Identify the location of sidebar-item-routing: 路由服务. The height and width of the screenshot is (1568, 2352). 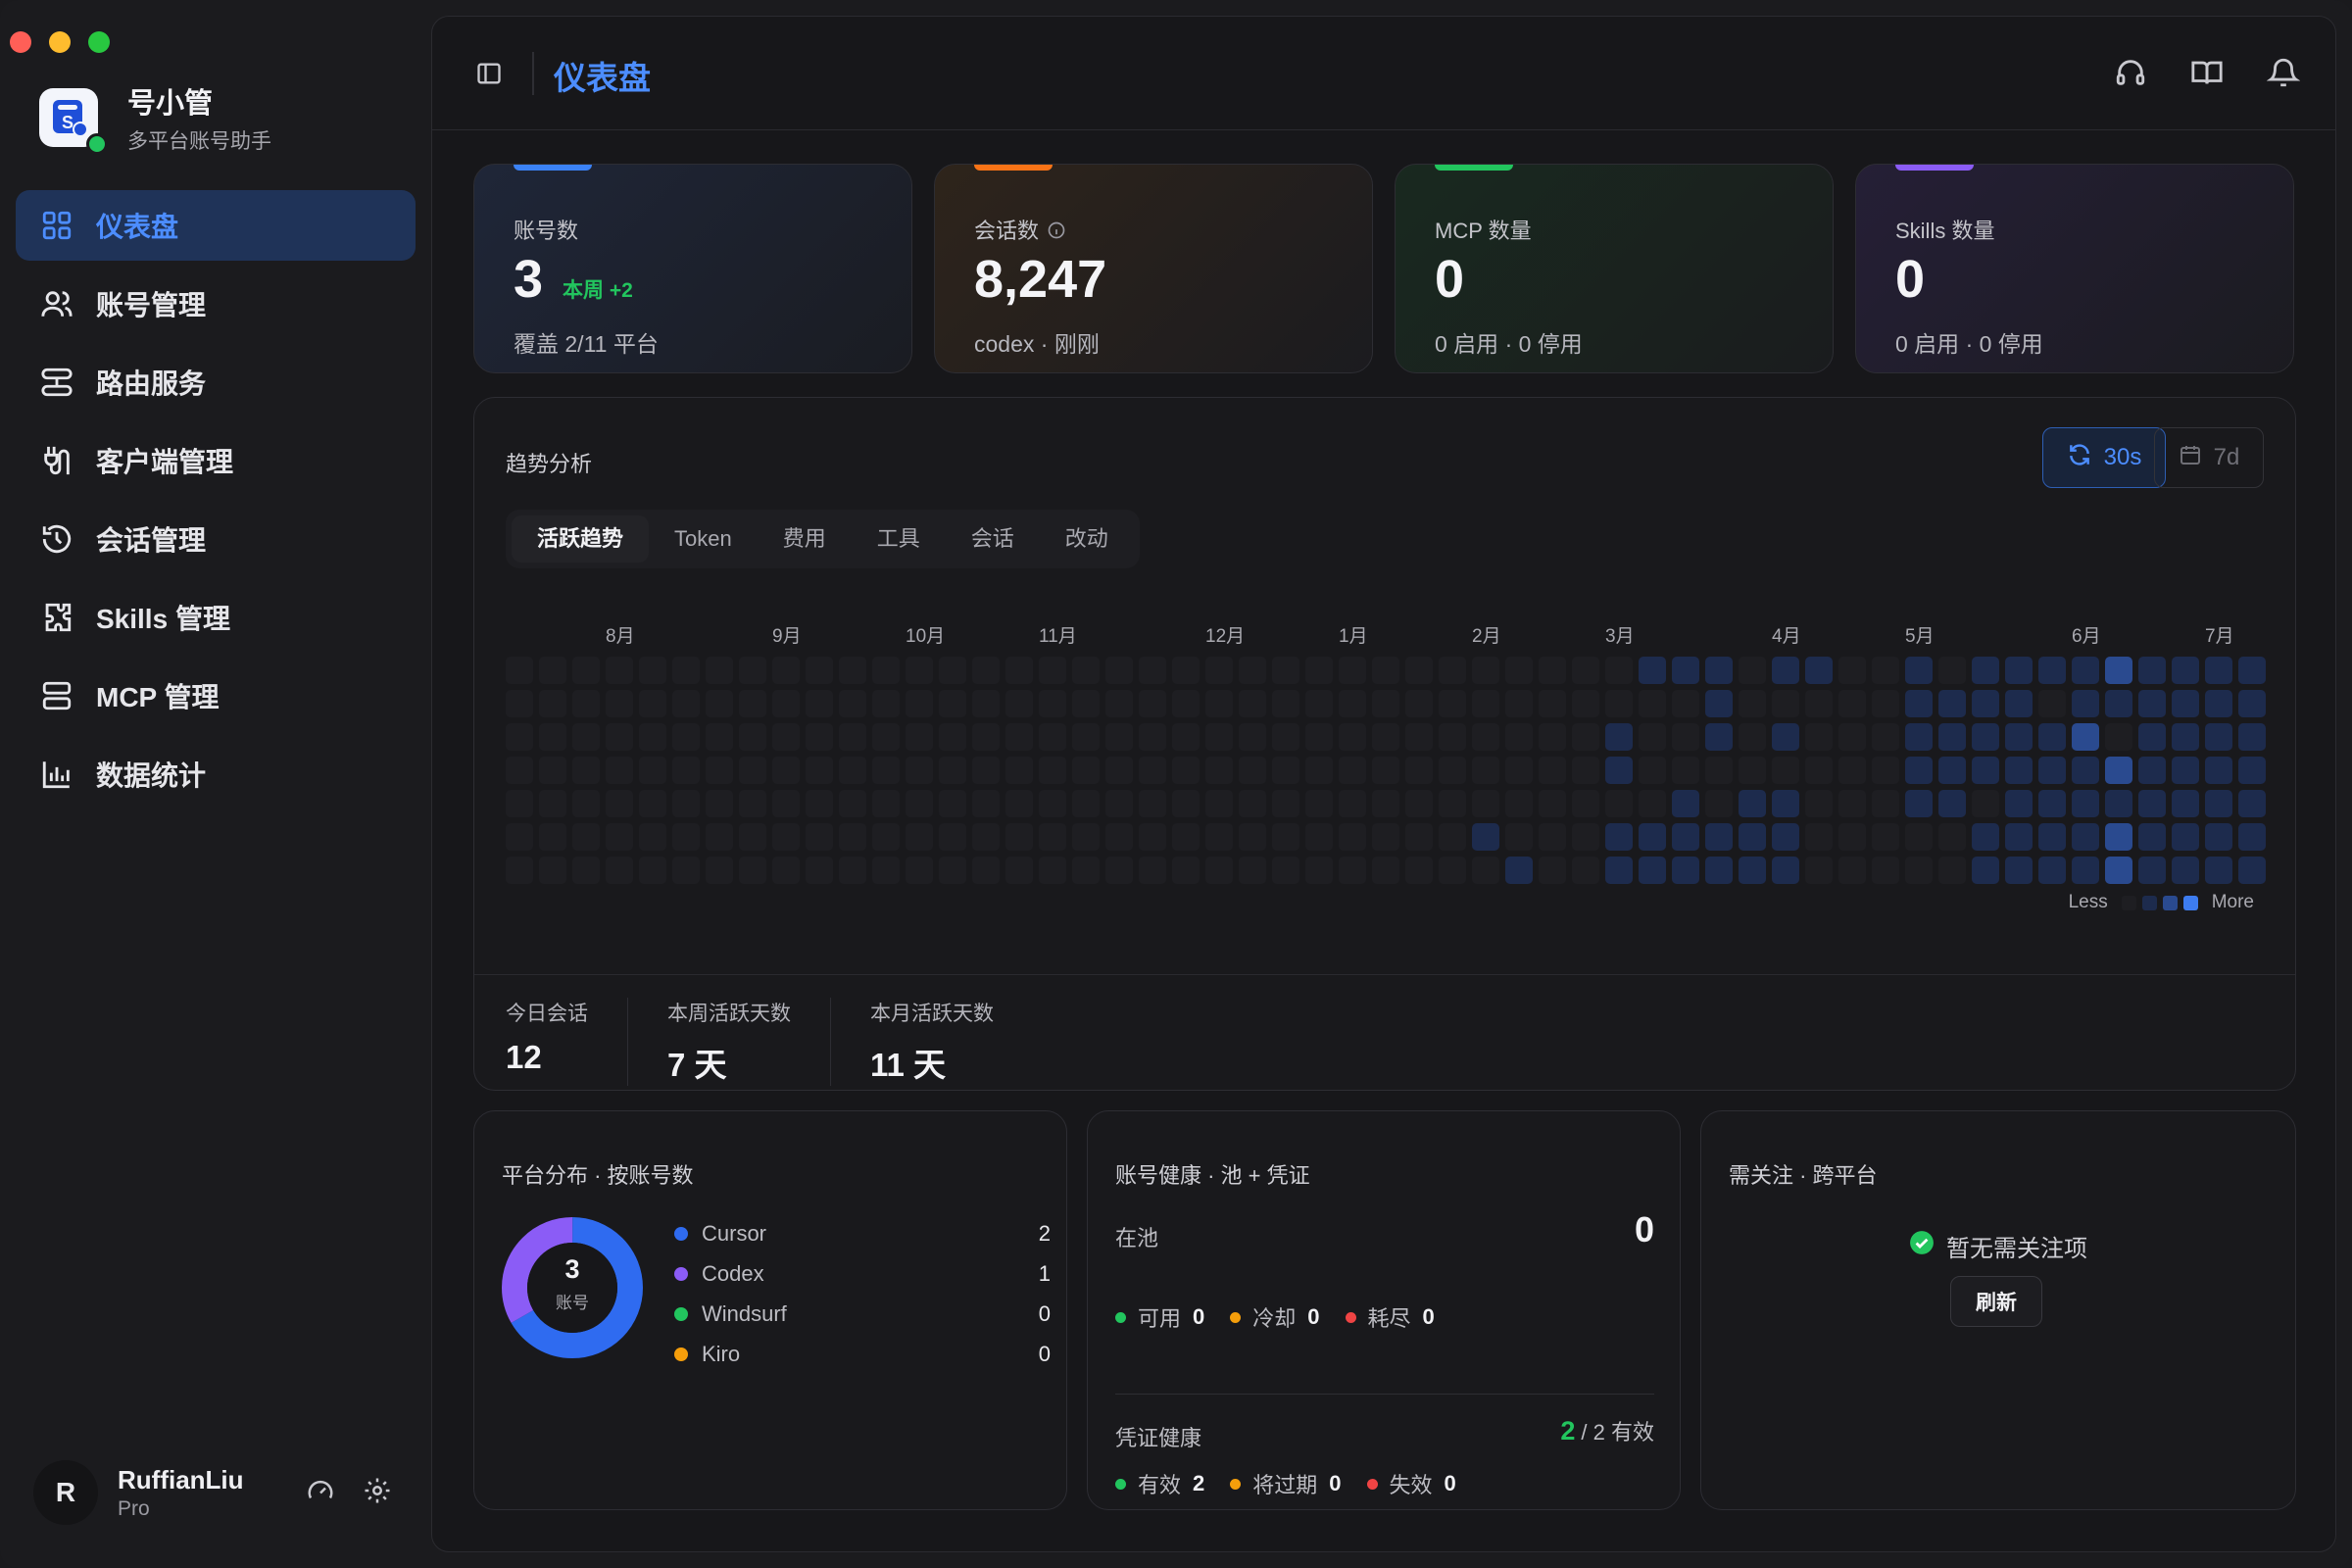
(216, 382).